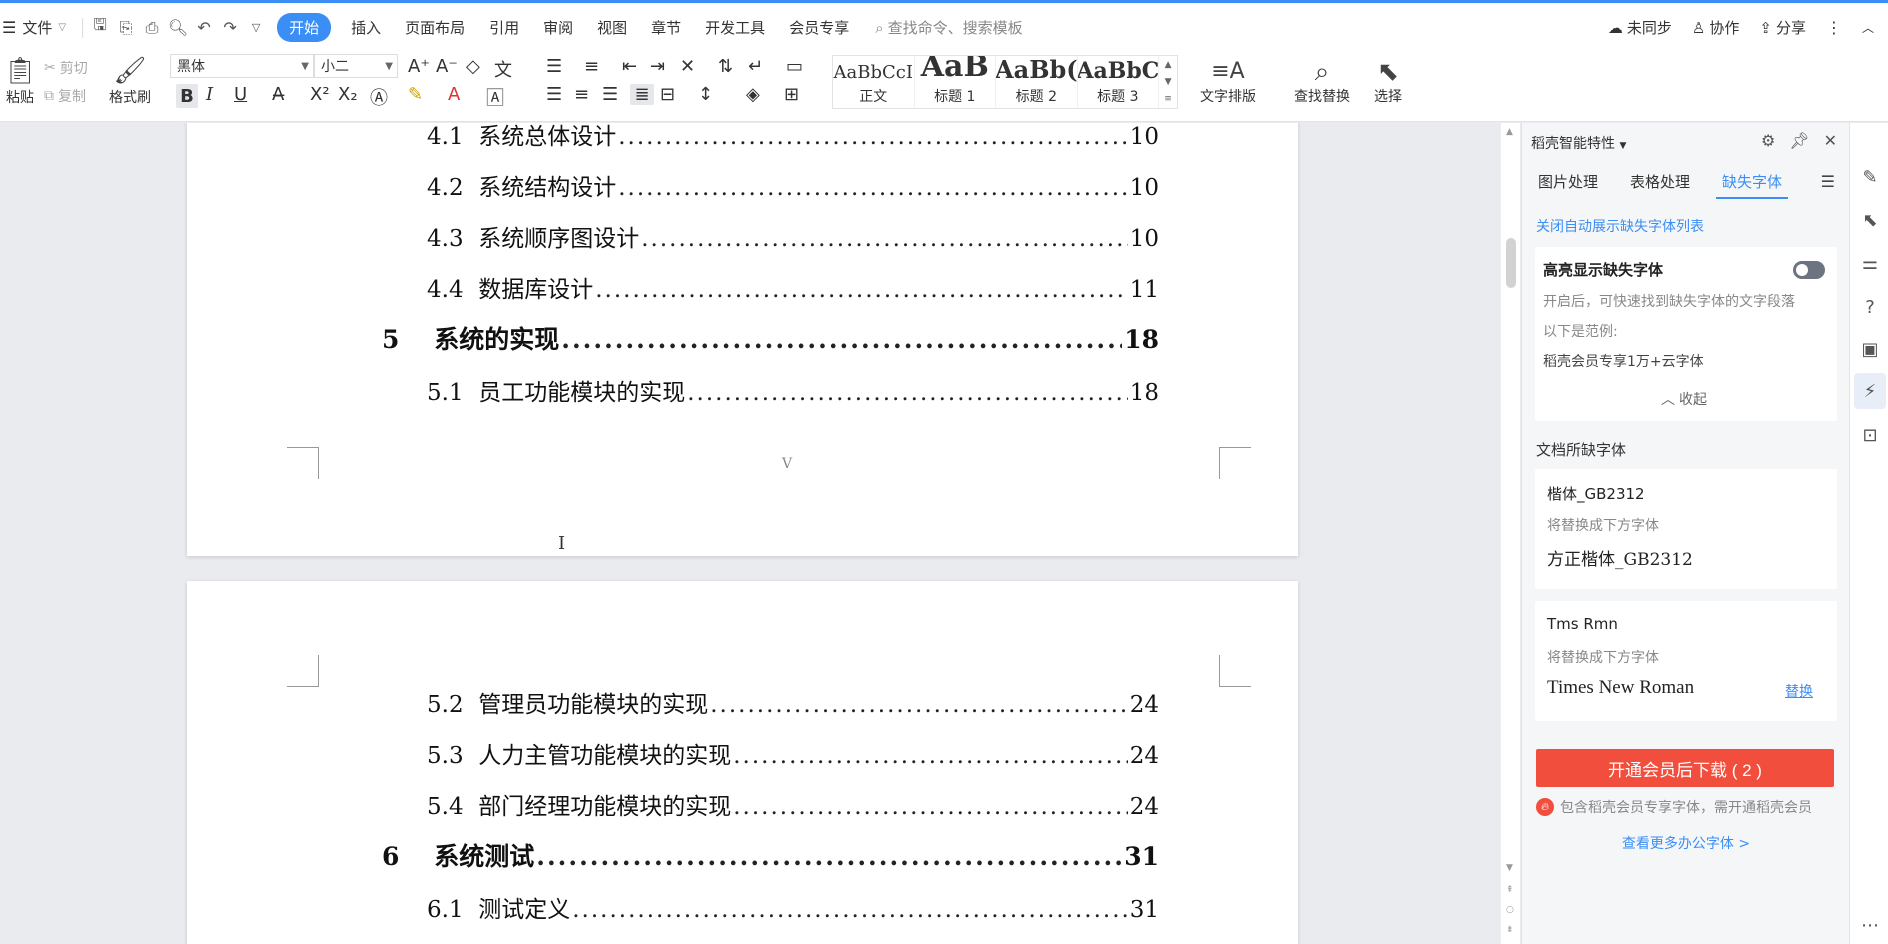 This screenshot has width=1888, height=944. What do you see at coordinates (415, 94) in the screenshot?
I see `highlight-color-icon: ✎` at bounding box center [415, 94].